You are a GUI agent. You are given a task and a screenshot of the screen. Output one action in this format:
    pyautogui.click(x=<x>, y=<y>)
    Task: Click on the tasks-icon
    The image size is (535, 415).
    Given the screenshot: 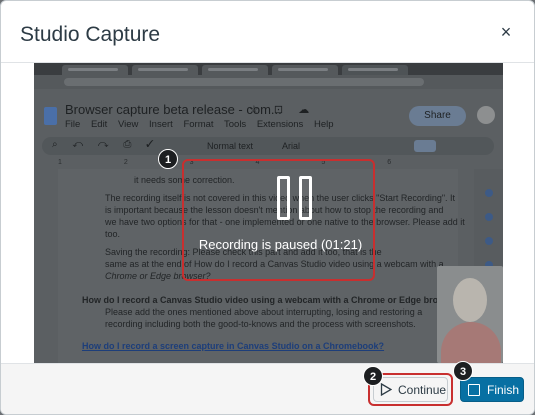 What is the action you would take?
    pyautogui.click(x=489, y=241)
    